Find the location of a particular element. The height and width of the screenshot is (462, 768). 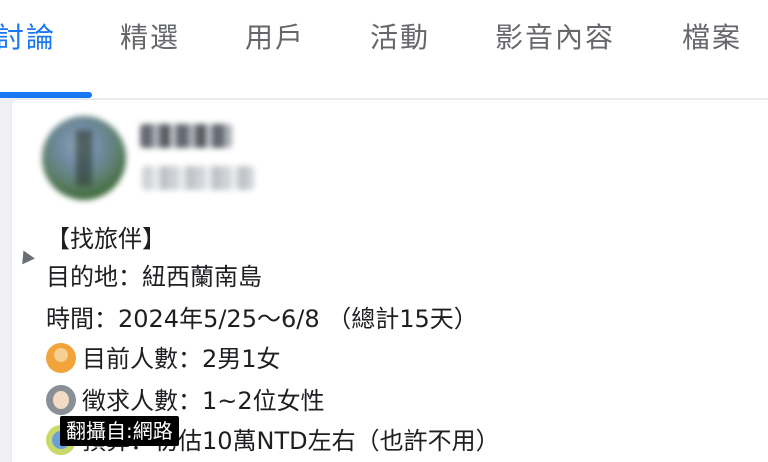

post-meta-blurred is located at coordinates (198, 178).